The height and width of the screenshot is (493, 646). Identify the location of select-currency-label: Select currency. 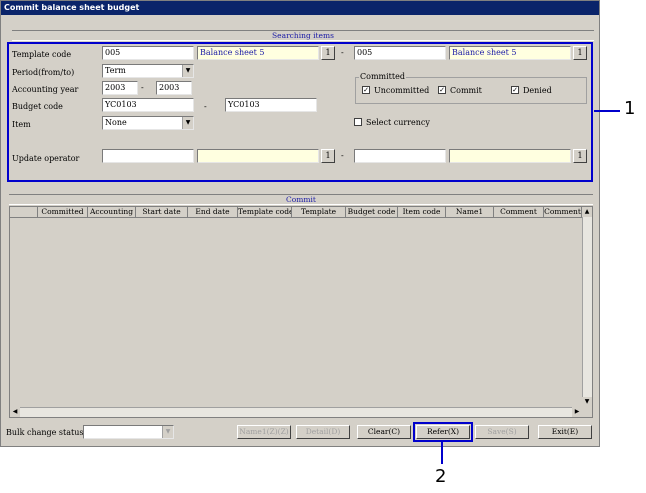
(398, 122).